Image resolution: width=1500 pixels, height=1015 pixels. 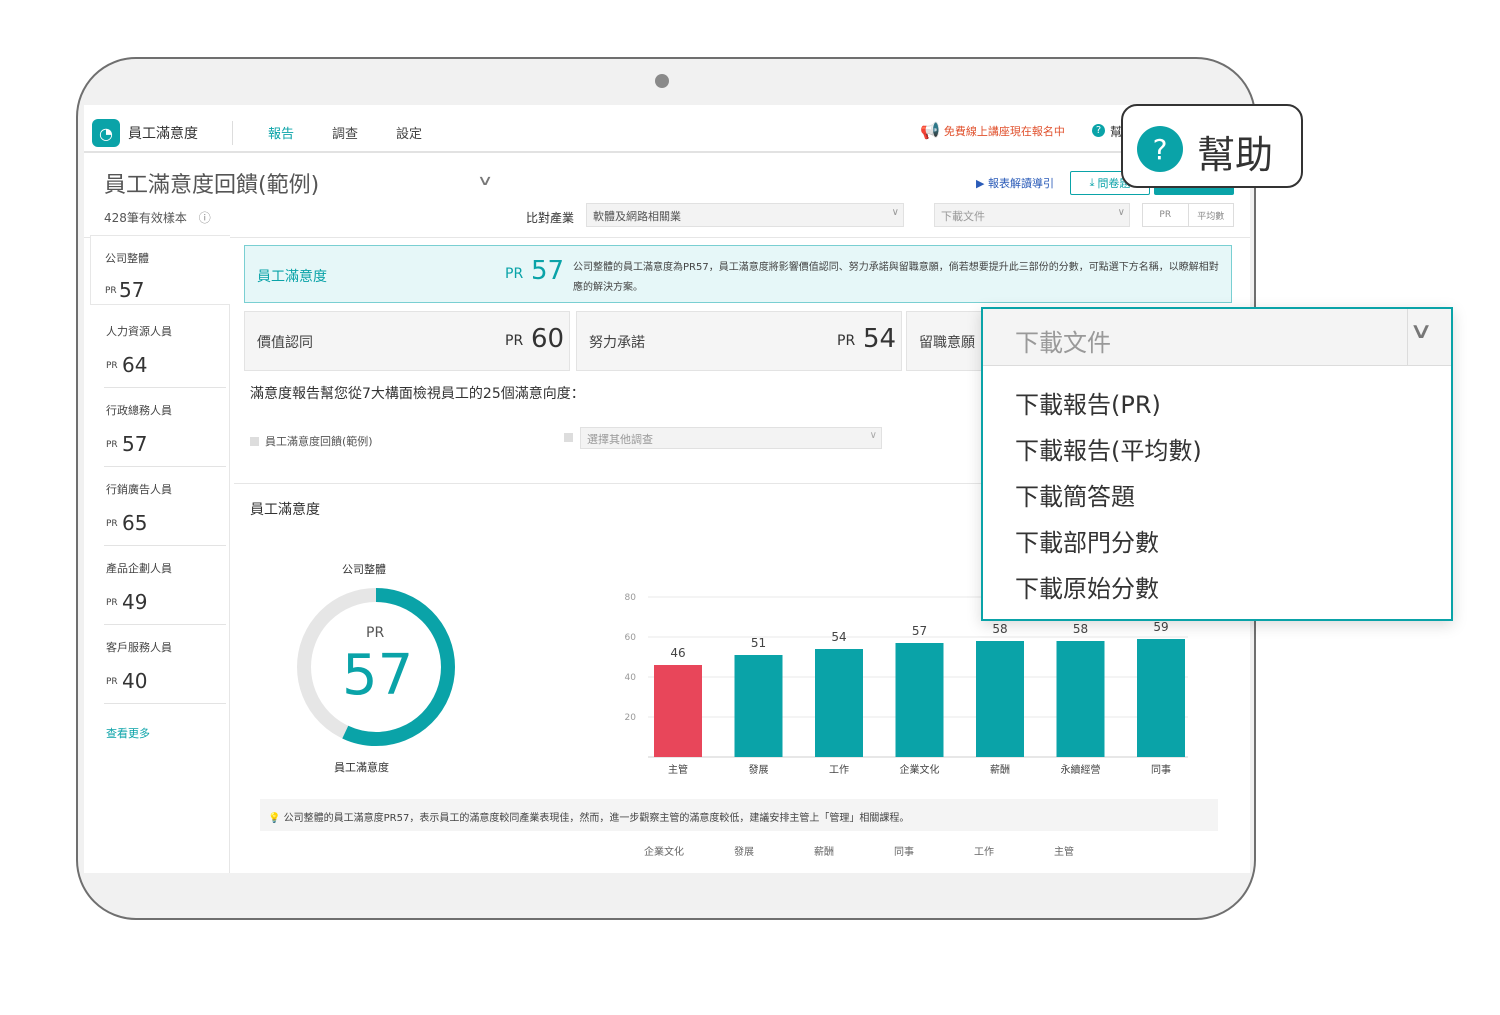 I want to click on sidebar-item-admin: 行政總務人員 PR 57, so click(x=160, y=423).